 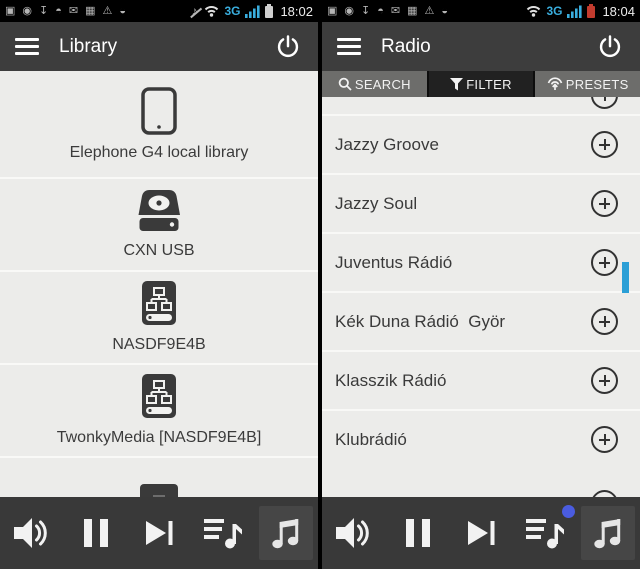 I want to click on station-row: Klubrádió, so click(x=481, y=438).